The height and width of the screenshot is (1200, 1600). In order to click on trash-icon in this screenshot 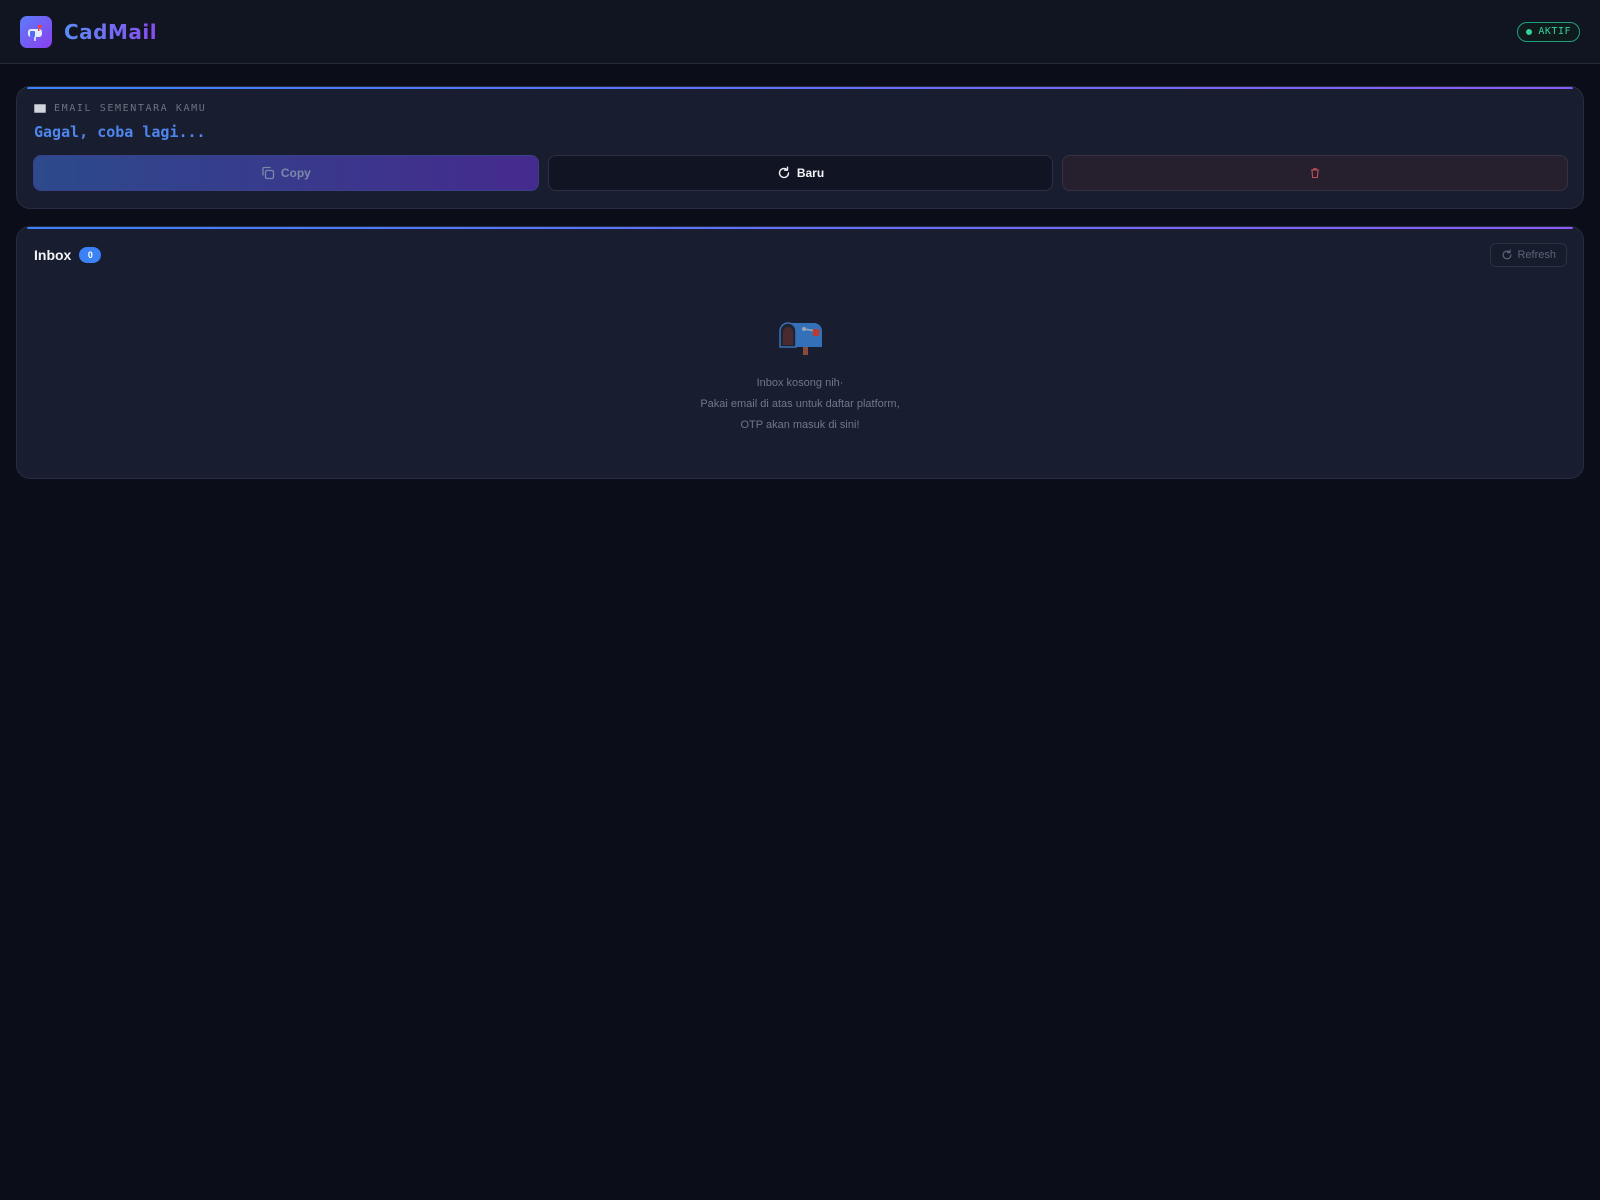, I will do `click(1315, 173)`.